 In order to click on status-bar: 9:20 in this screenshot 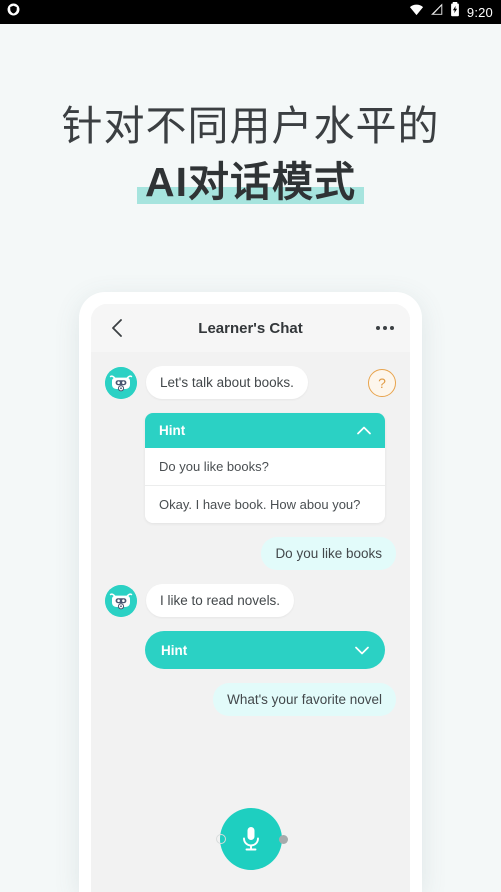, I will do `click(250, 12)`.